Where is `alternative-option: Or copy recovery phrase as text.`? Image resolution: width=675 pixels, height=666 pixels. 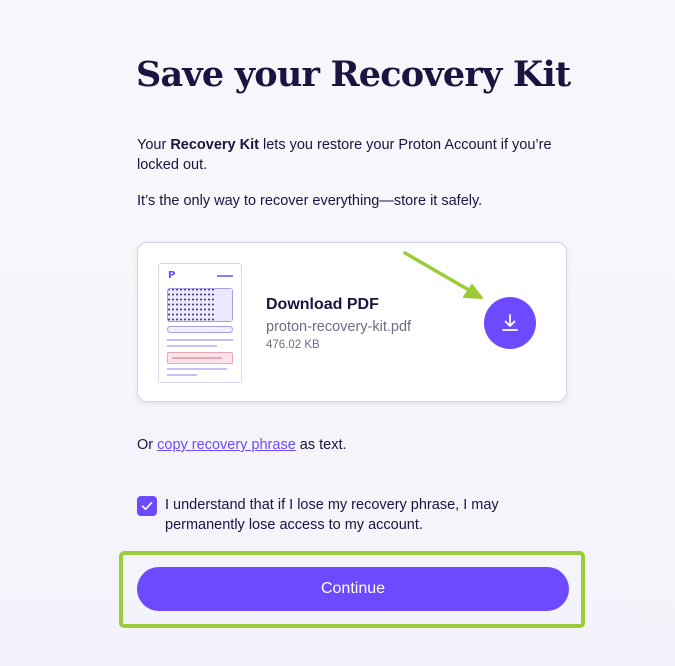 alternative-option: Or copy recovery phrase as text. is located at coordinates (242, 445).